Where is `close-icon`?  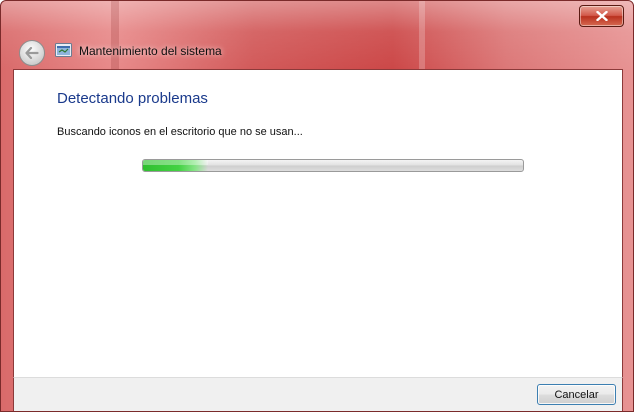
close-icon is located at coordinates (601, 16).